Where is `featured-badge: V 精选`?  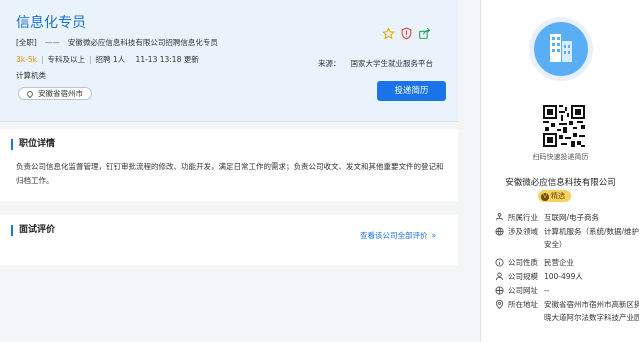
featured-badge: V 精选 is located at coordinates (554, 196).